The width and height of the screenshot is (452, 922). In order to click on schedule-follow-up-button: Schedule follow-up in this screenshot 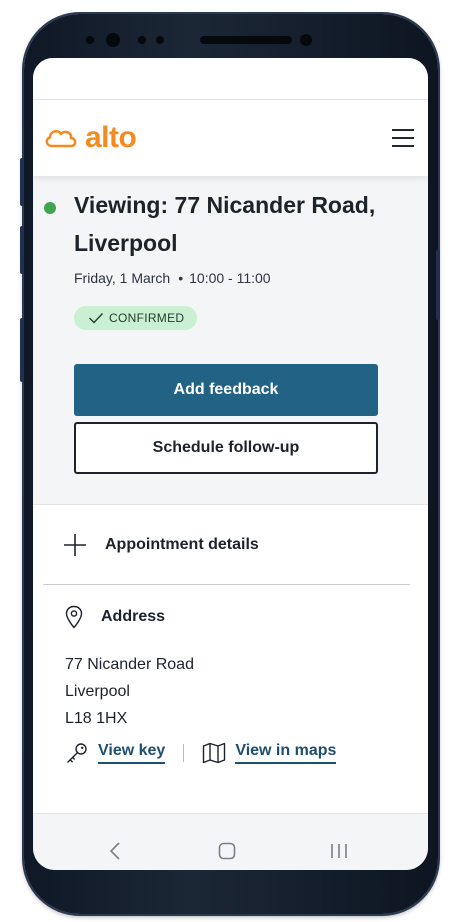, I will do `click(226, 448)`.